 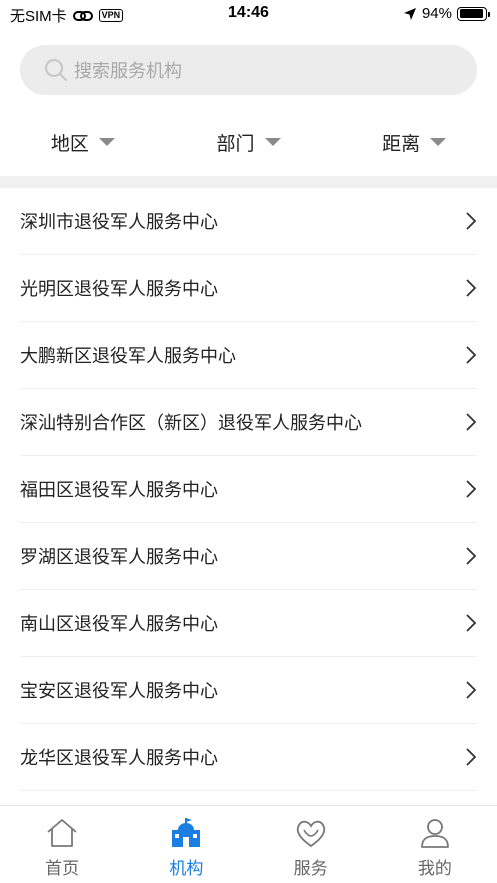 What do you see at coordinates (248, 690) in the screenshot?
I see `list-item: 宝安区退役军人服务中心` at bounding box center [248, 690].